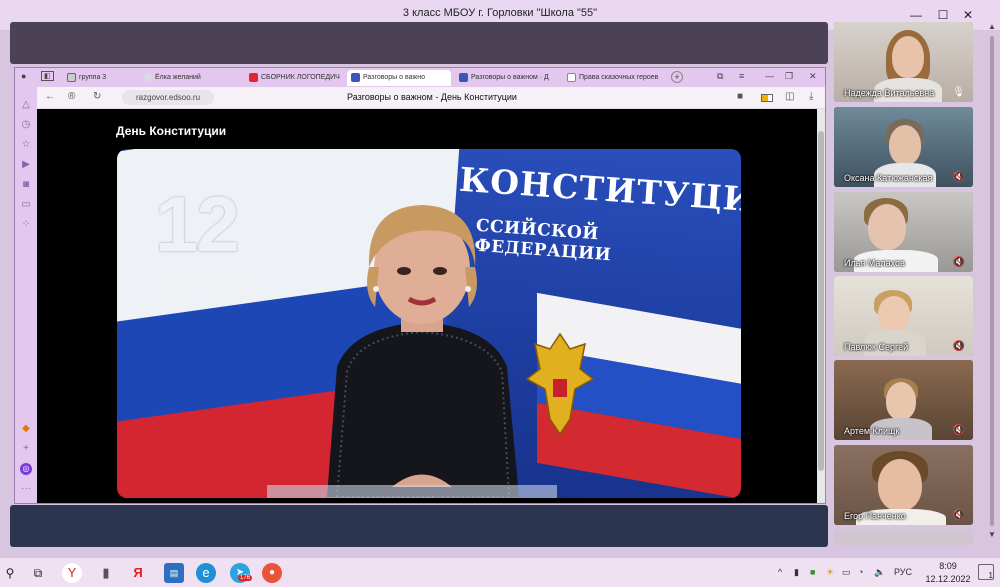 The width and height of the screenshot is (1000, 587). I want to click on network-icon: ◔, so click(860, 572).